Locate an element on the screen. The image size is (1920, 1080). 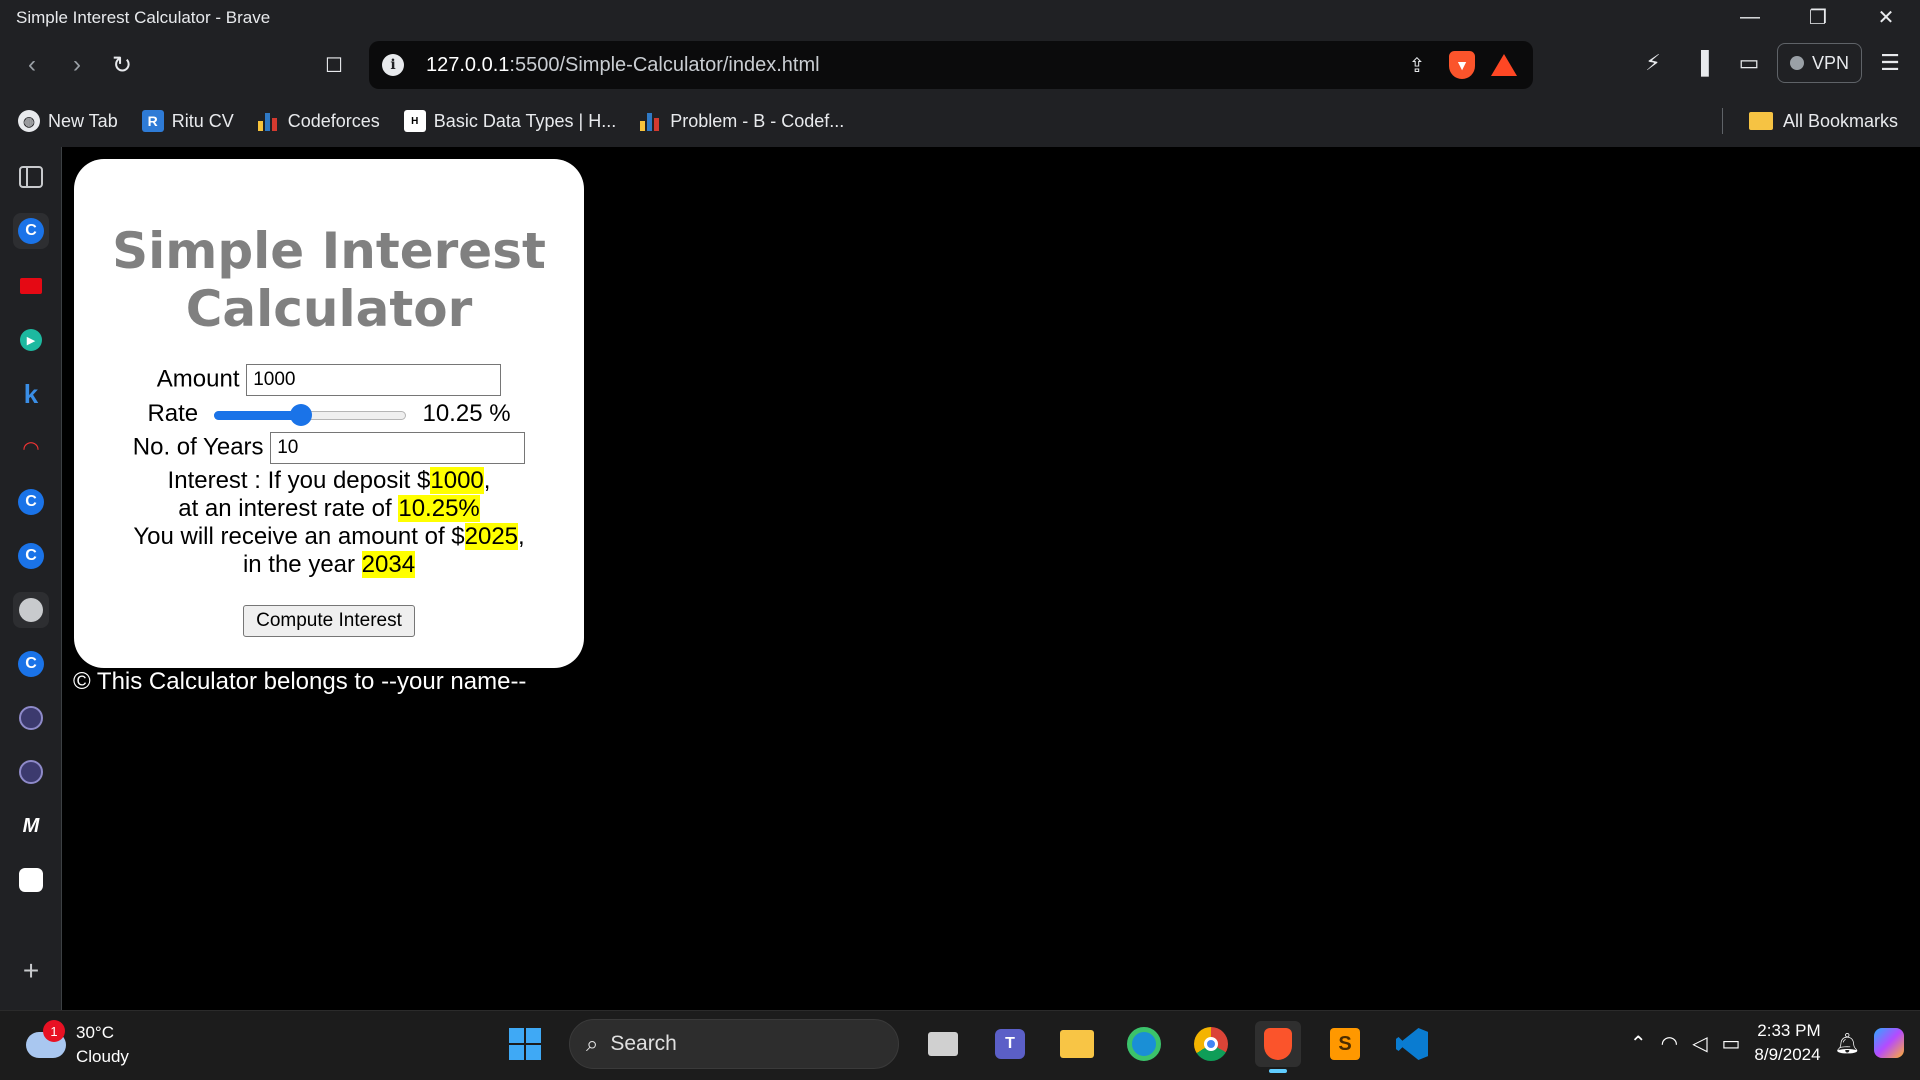
toolbar-right: ⚡ ▐ ▭ VPN ☰ is located at coordinates (1776, 63).